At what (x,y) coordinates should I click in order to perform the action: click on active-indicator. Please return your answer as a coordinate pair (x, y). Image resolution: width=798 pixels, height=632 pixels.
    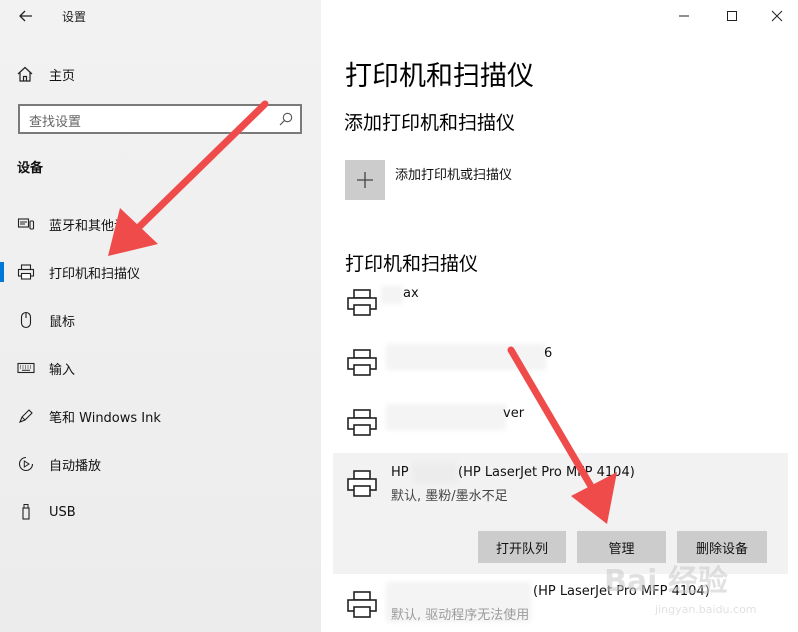
    Looking at the image, I should click on (2, 272).